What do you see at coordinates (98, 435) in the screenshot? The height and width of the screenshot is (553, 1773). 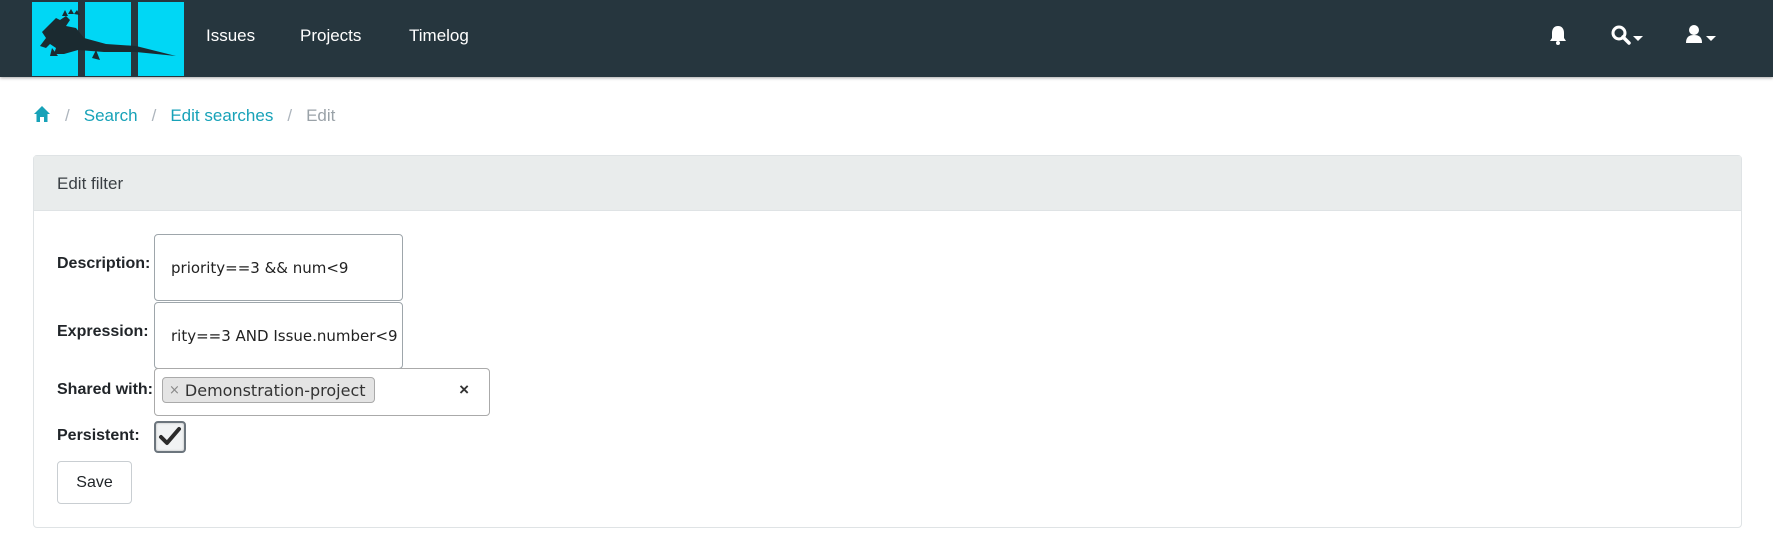 I see `persistent-label: Persistent:` at bounding box center [98, 435].